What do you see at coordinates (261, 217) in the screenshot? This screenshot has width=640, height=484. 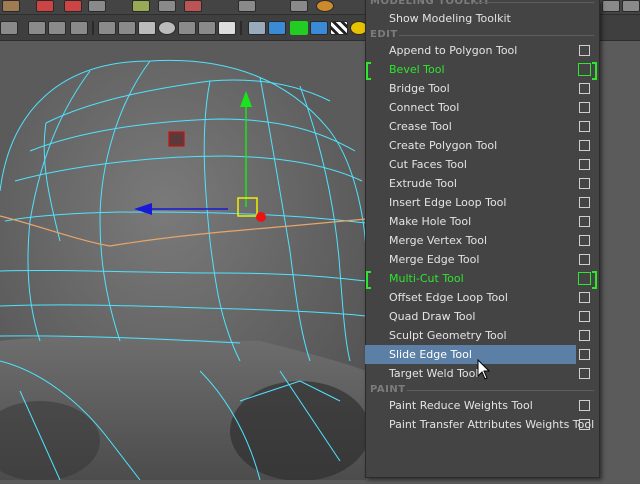 I see `pivot-point` at bounding box center [261, 217].